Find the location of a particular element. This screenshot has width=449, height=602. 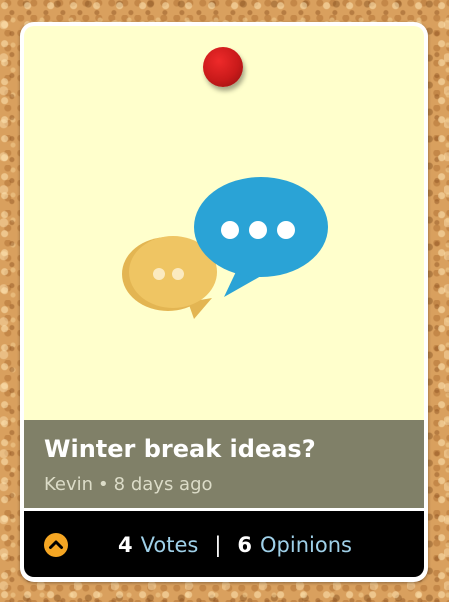

card-footer: 4 Votes | 6 Opinions is located at coordinates (224, 544).